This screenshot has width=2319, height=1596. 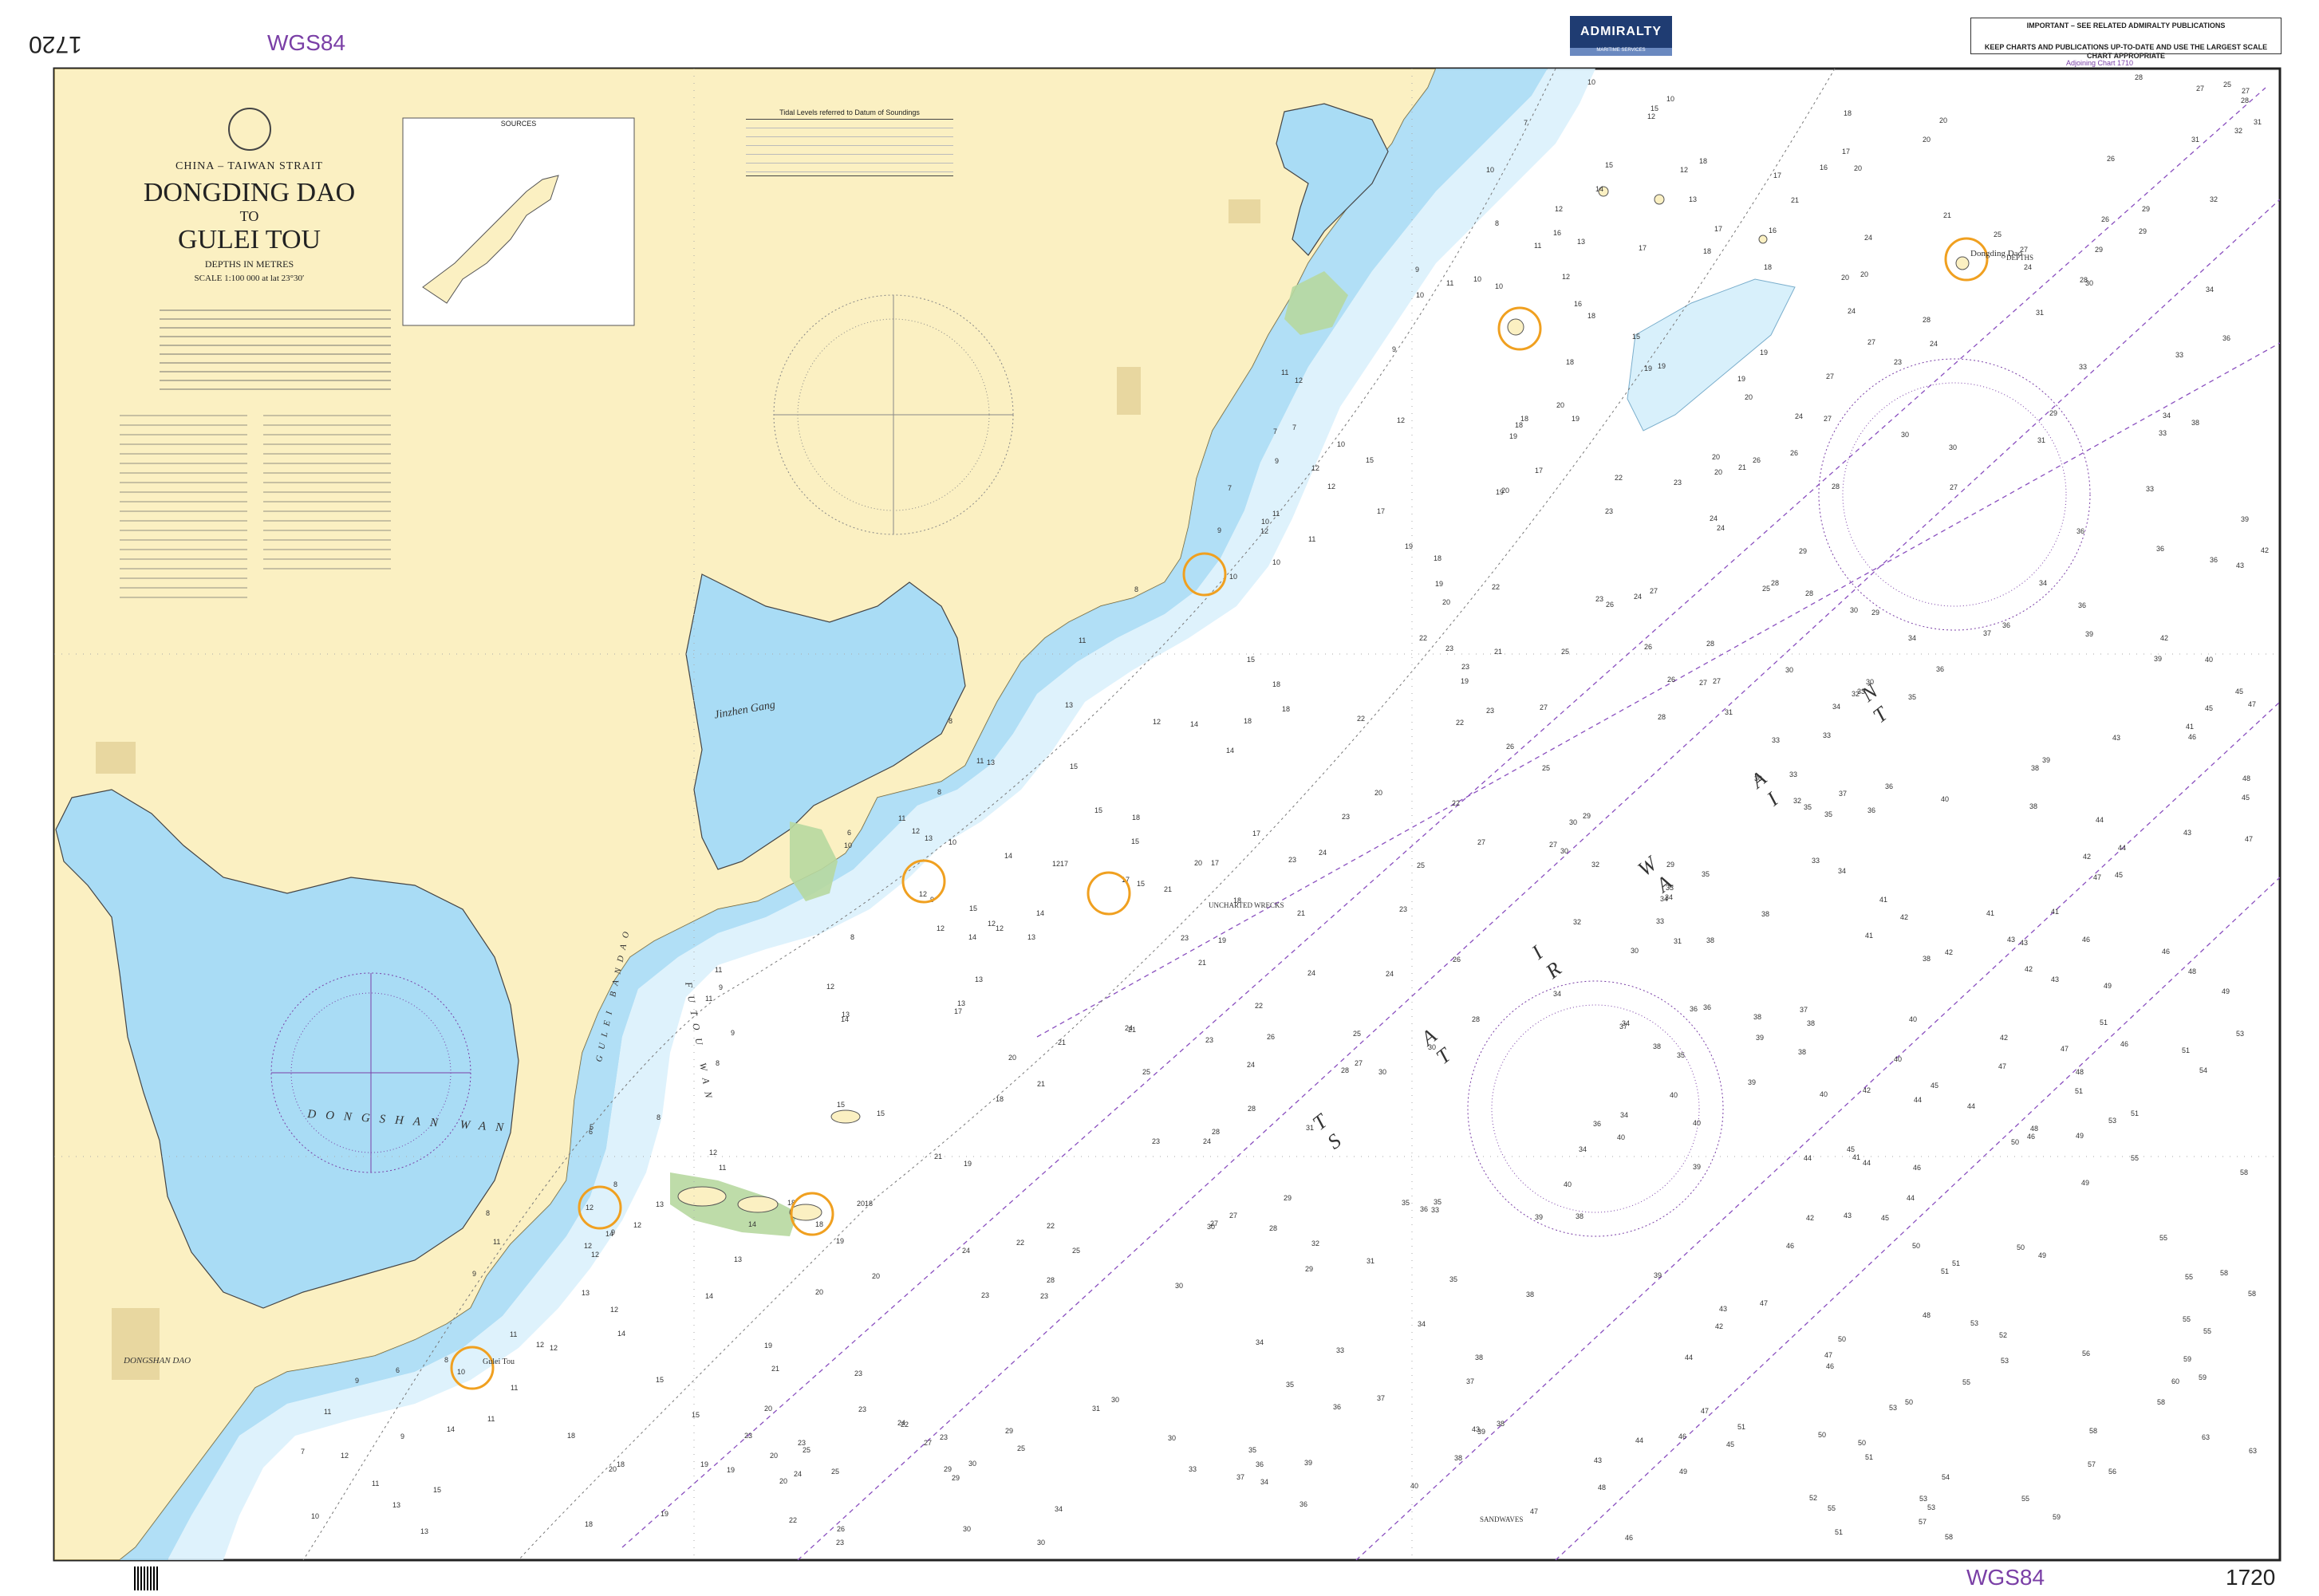 I want to click on sounding: 27, so click(x=1828, y=419).